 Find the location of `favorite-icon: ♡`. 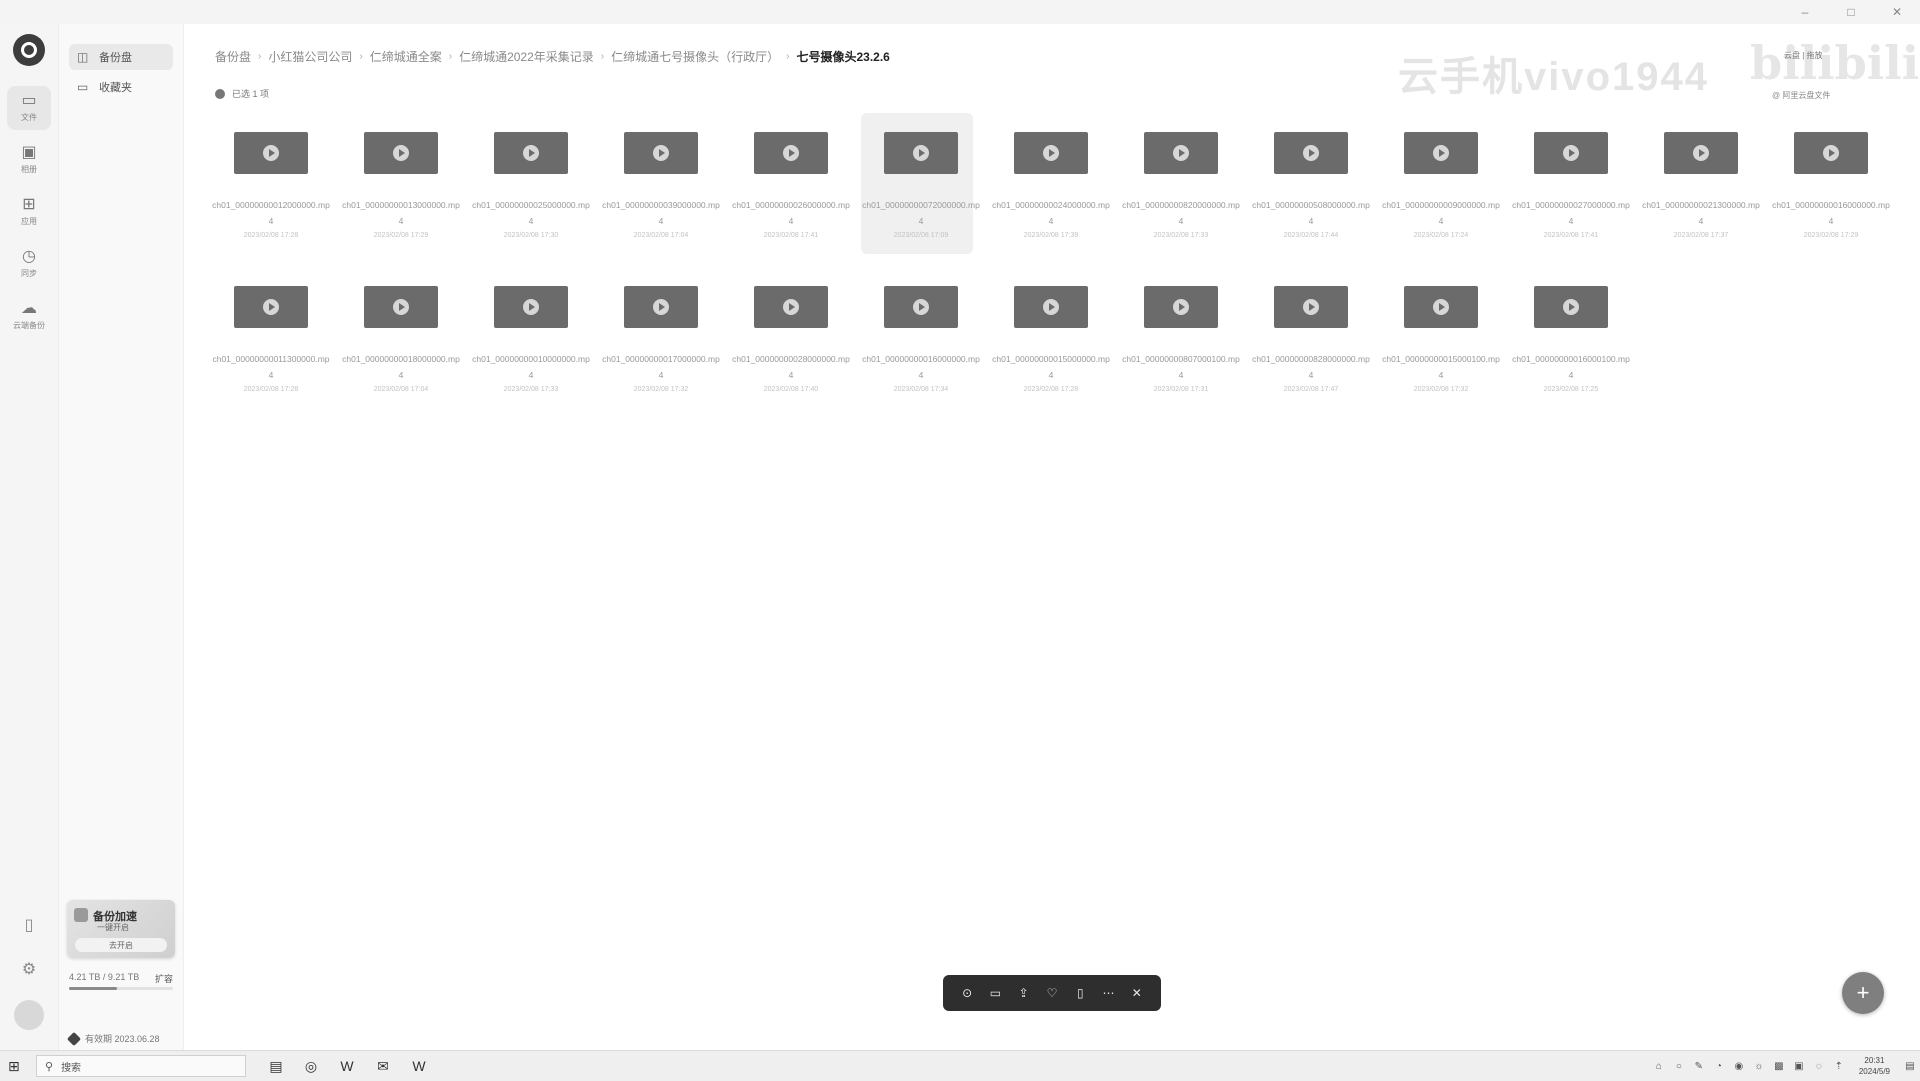

favorite-icon: ♡ is located at coordinates (1052, 993).